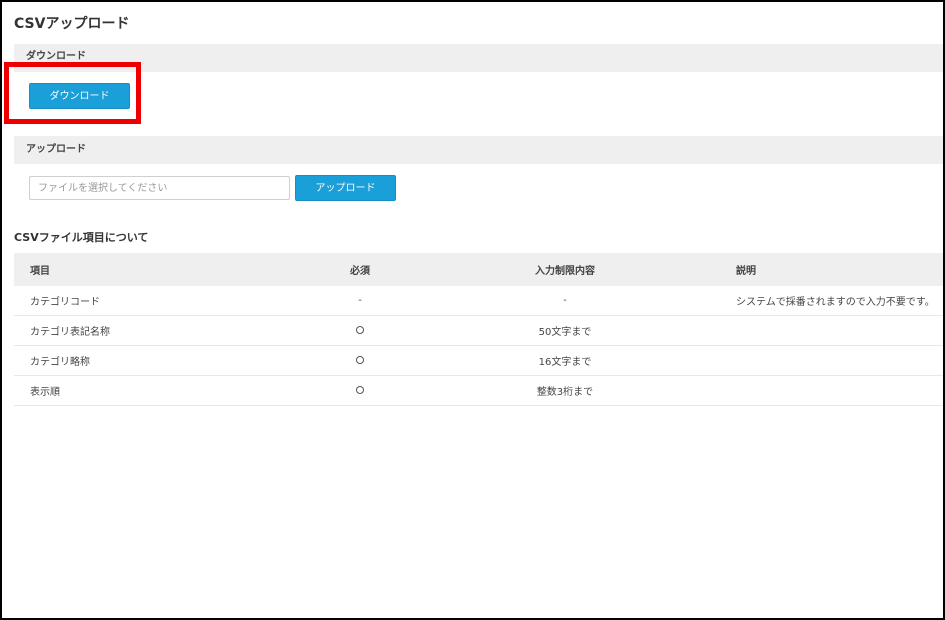 The image size is (945, 620). What do you see at coordinates (159, 188) in the screenshot?
I see `file-select-input` at bounding box center [159, 188].